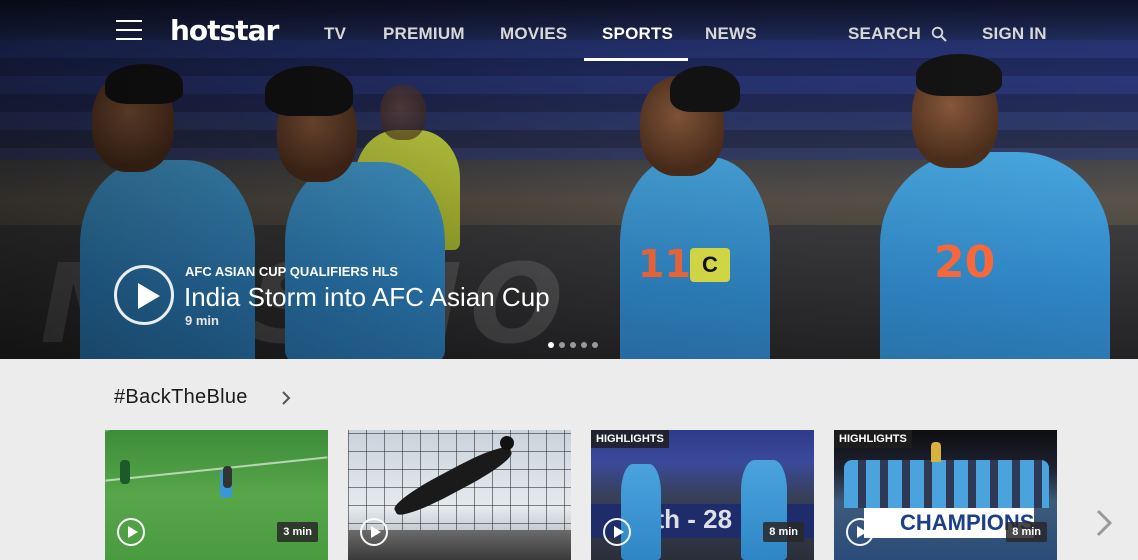 This screenshot has height=560, width=1138. Describe the element at coordinates (367, 297) in the screenshot. I see `hero-title: India Storm into AFC Asian Cup` at that location.